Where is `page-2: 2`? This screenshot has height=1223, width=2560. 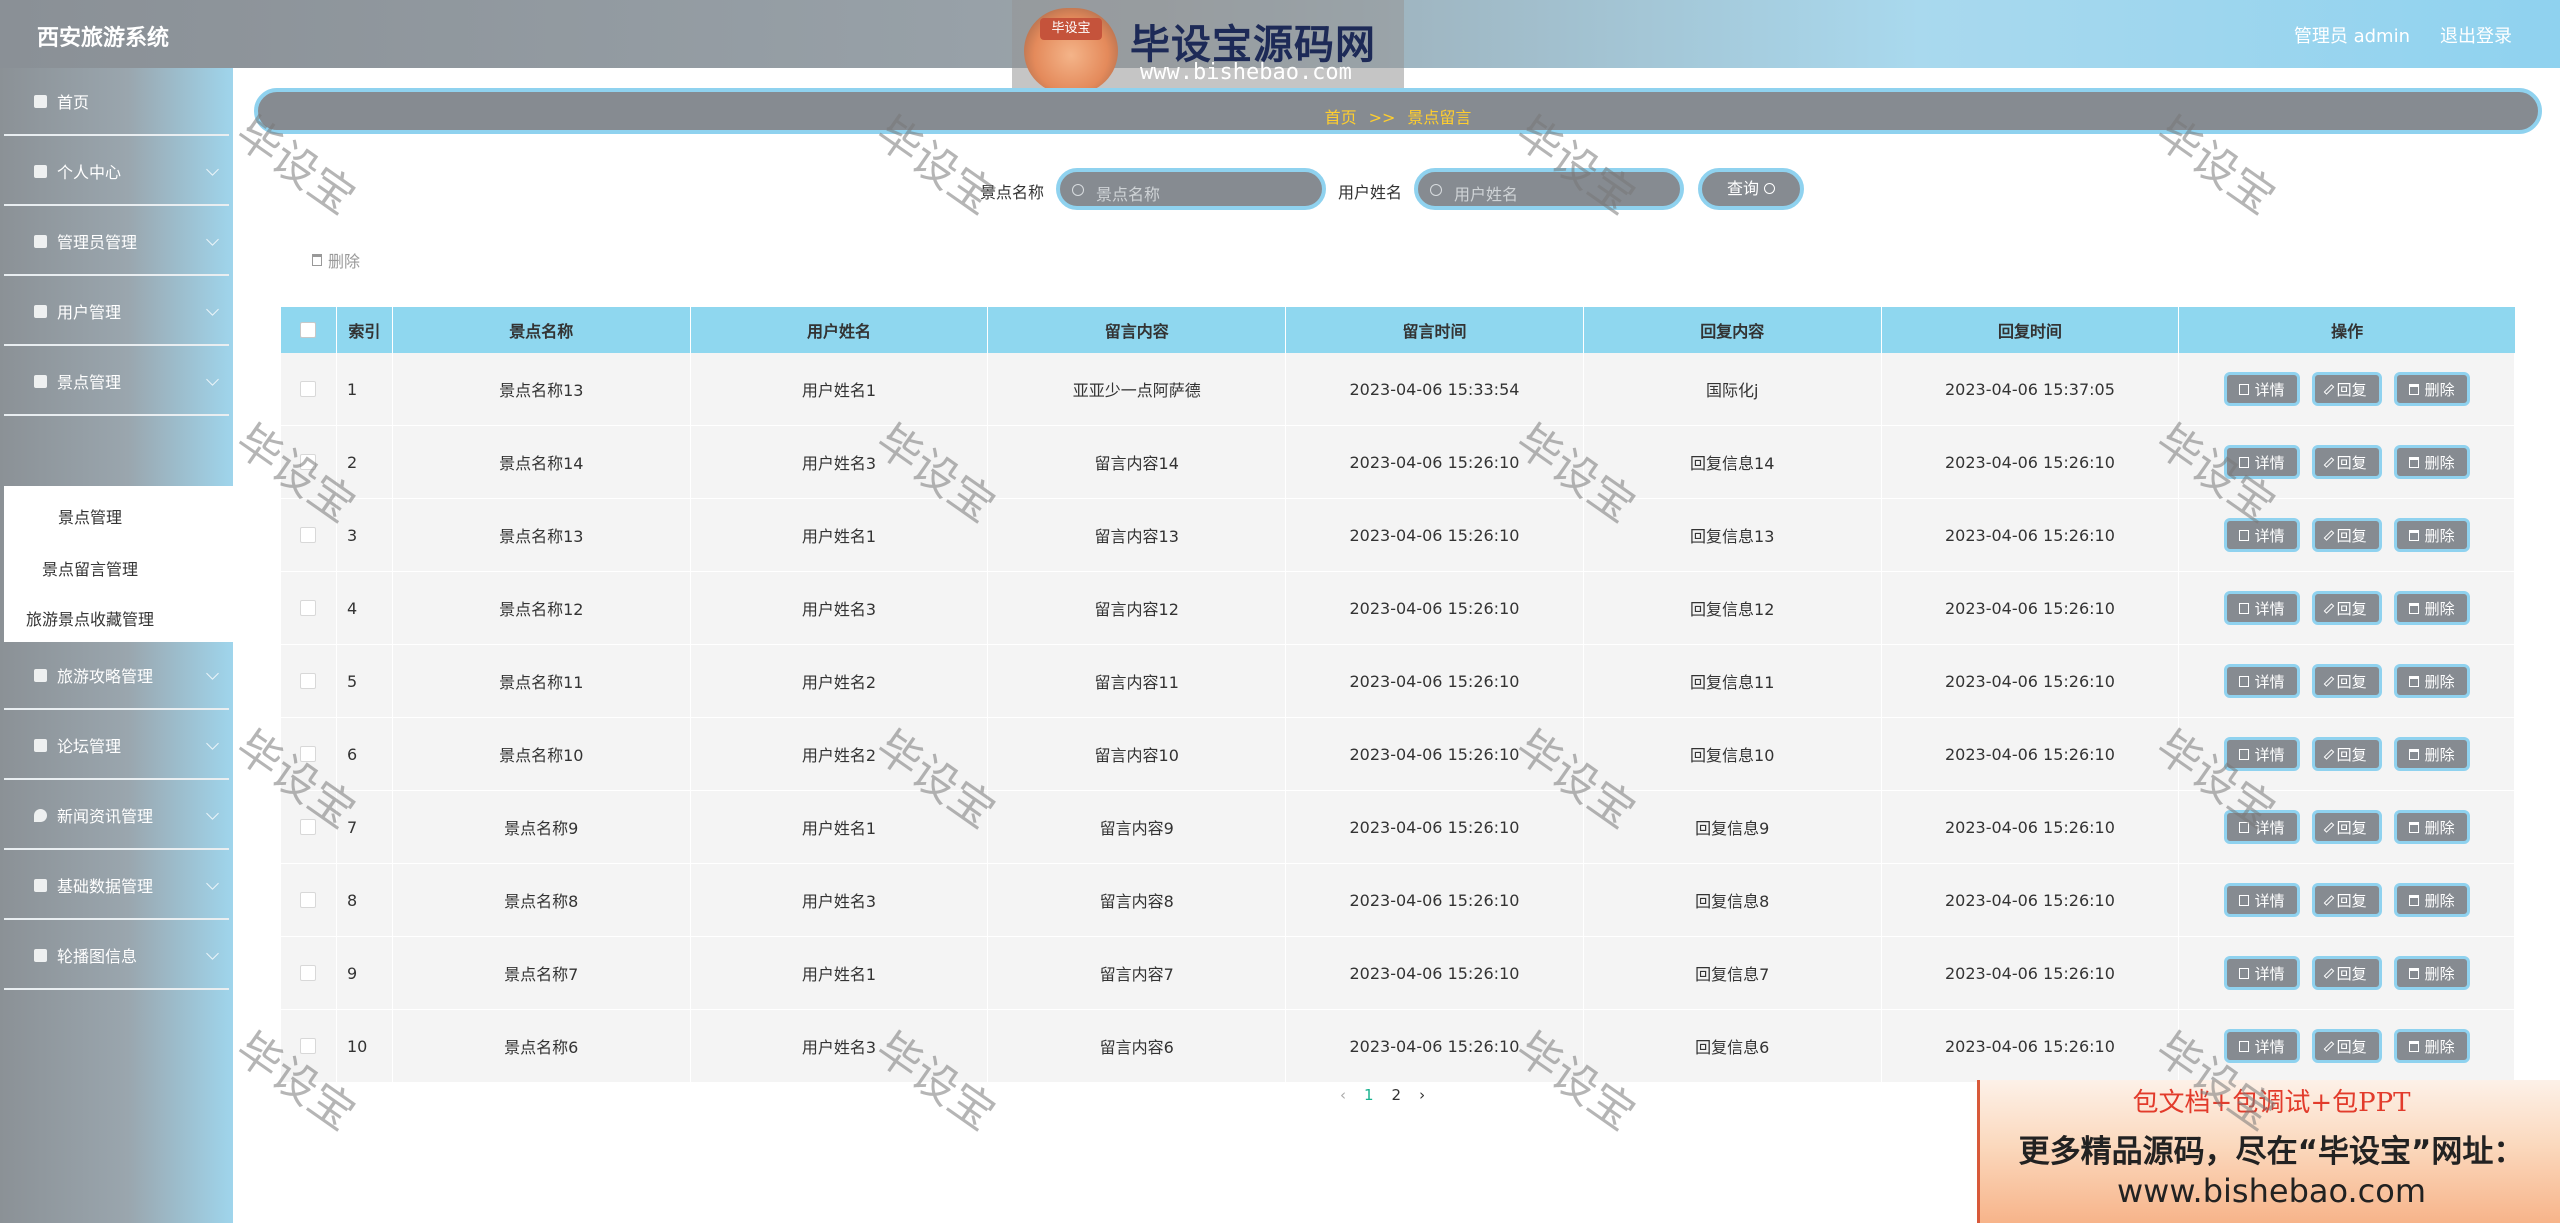 page-2: 2 is located at coordinates (1397, 1095).